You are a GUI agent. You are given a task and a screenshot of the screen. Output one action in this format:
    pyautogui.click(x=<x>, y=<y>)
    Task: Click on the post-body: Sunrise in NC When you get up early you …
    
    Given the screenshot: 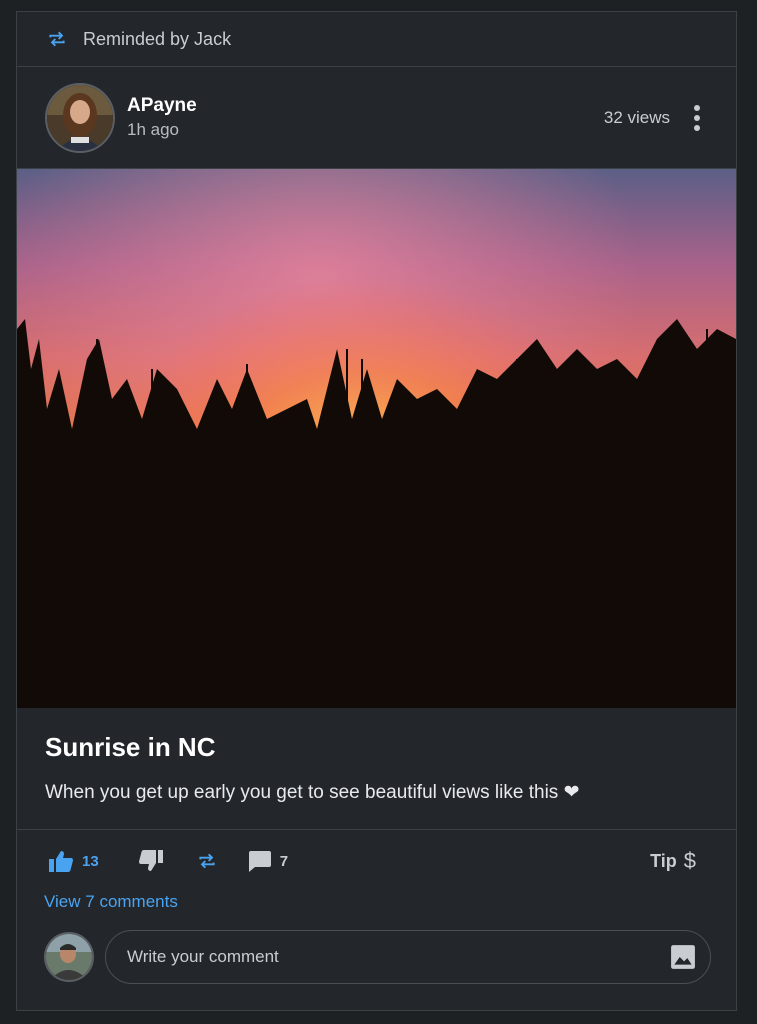 What is the action you would take?
    pyautogui.click(x=376, y=769)
    